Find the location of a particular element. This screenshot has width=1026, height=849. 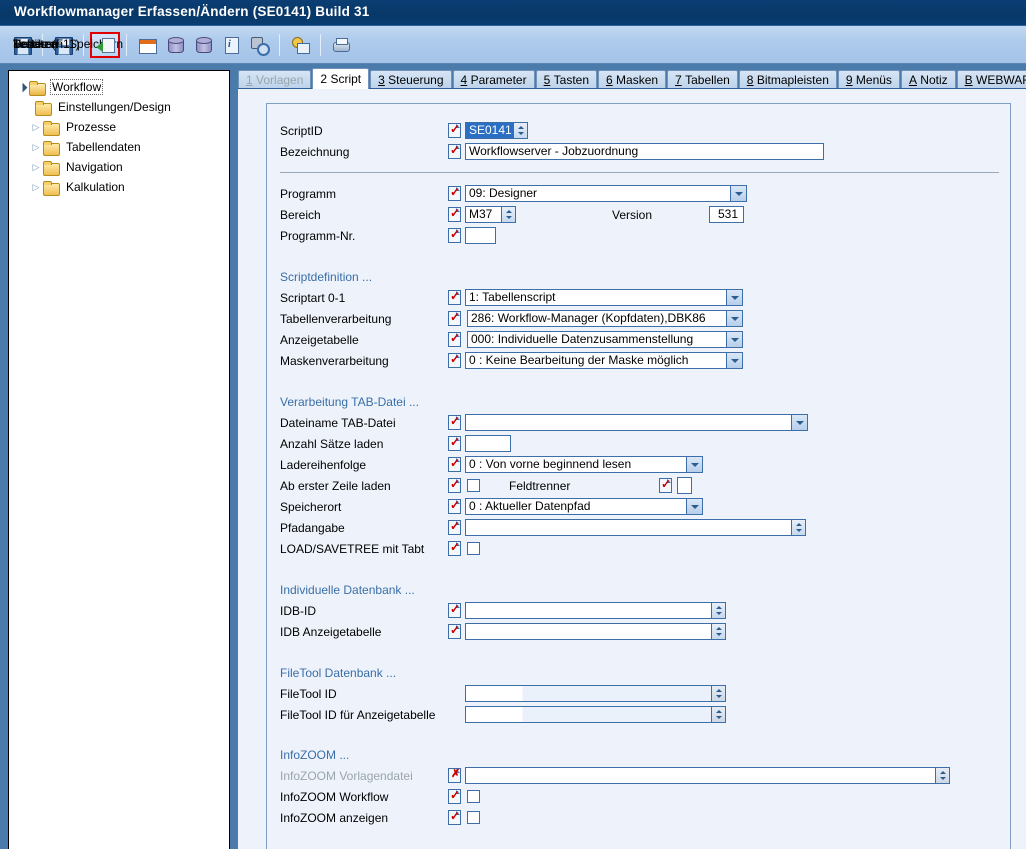

combo-scriptart: 1: Tabellenscript is located at coordinates (596, 297).